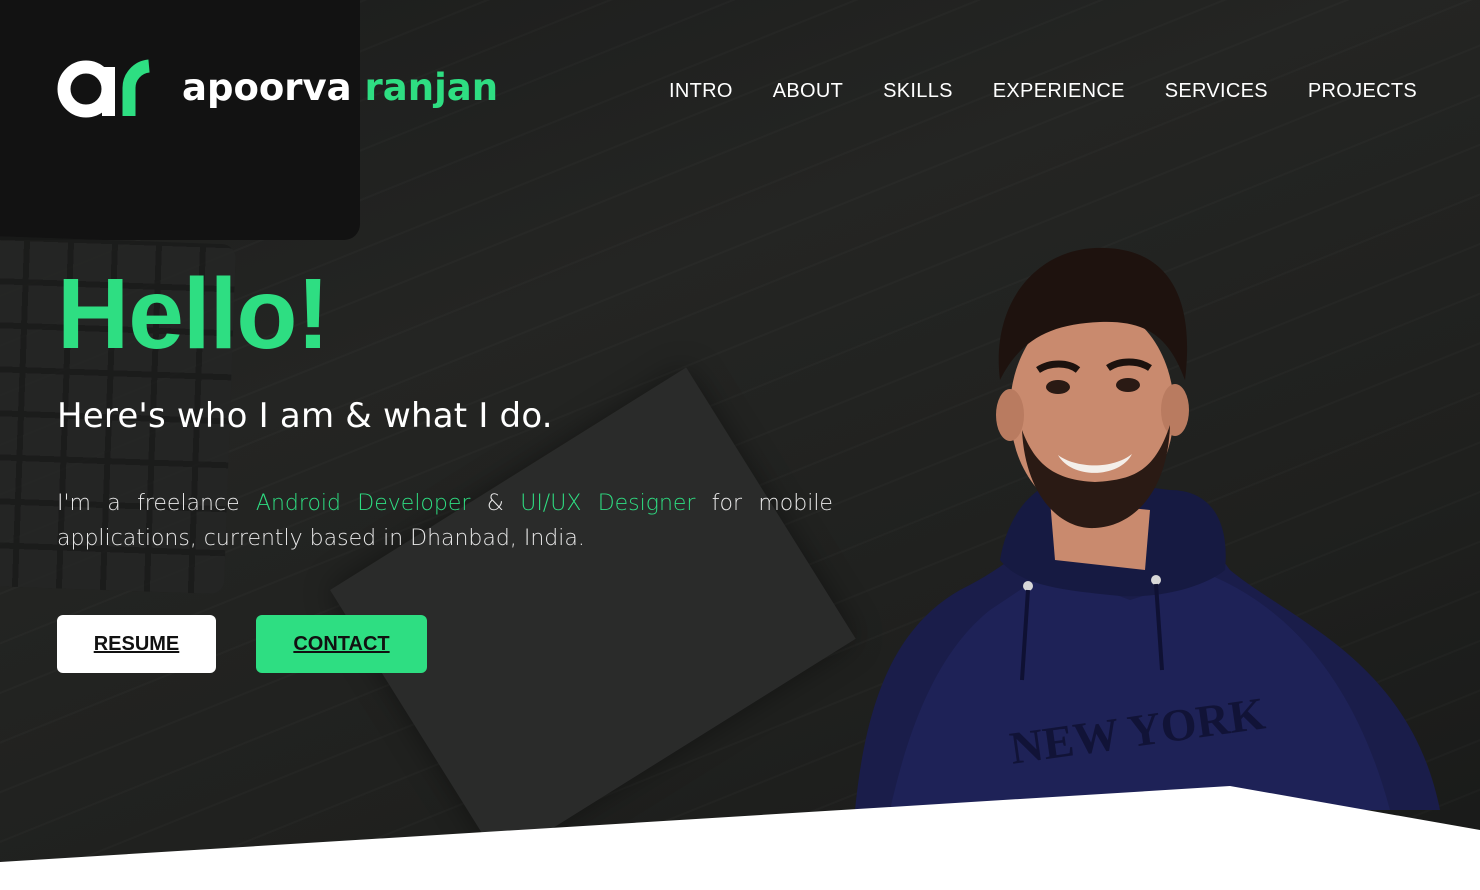 The height and width of the screenshot is (890, 1480). What do you see at coordinates (363, 503) in the screenshot?
I see `role-android-developer: Android Developer` at bounding box center [363, 503].